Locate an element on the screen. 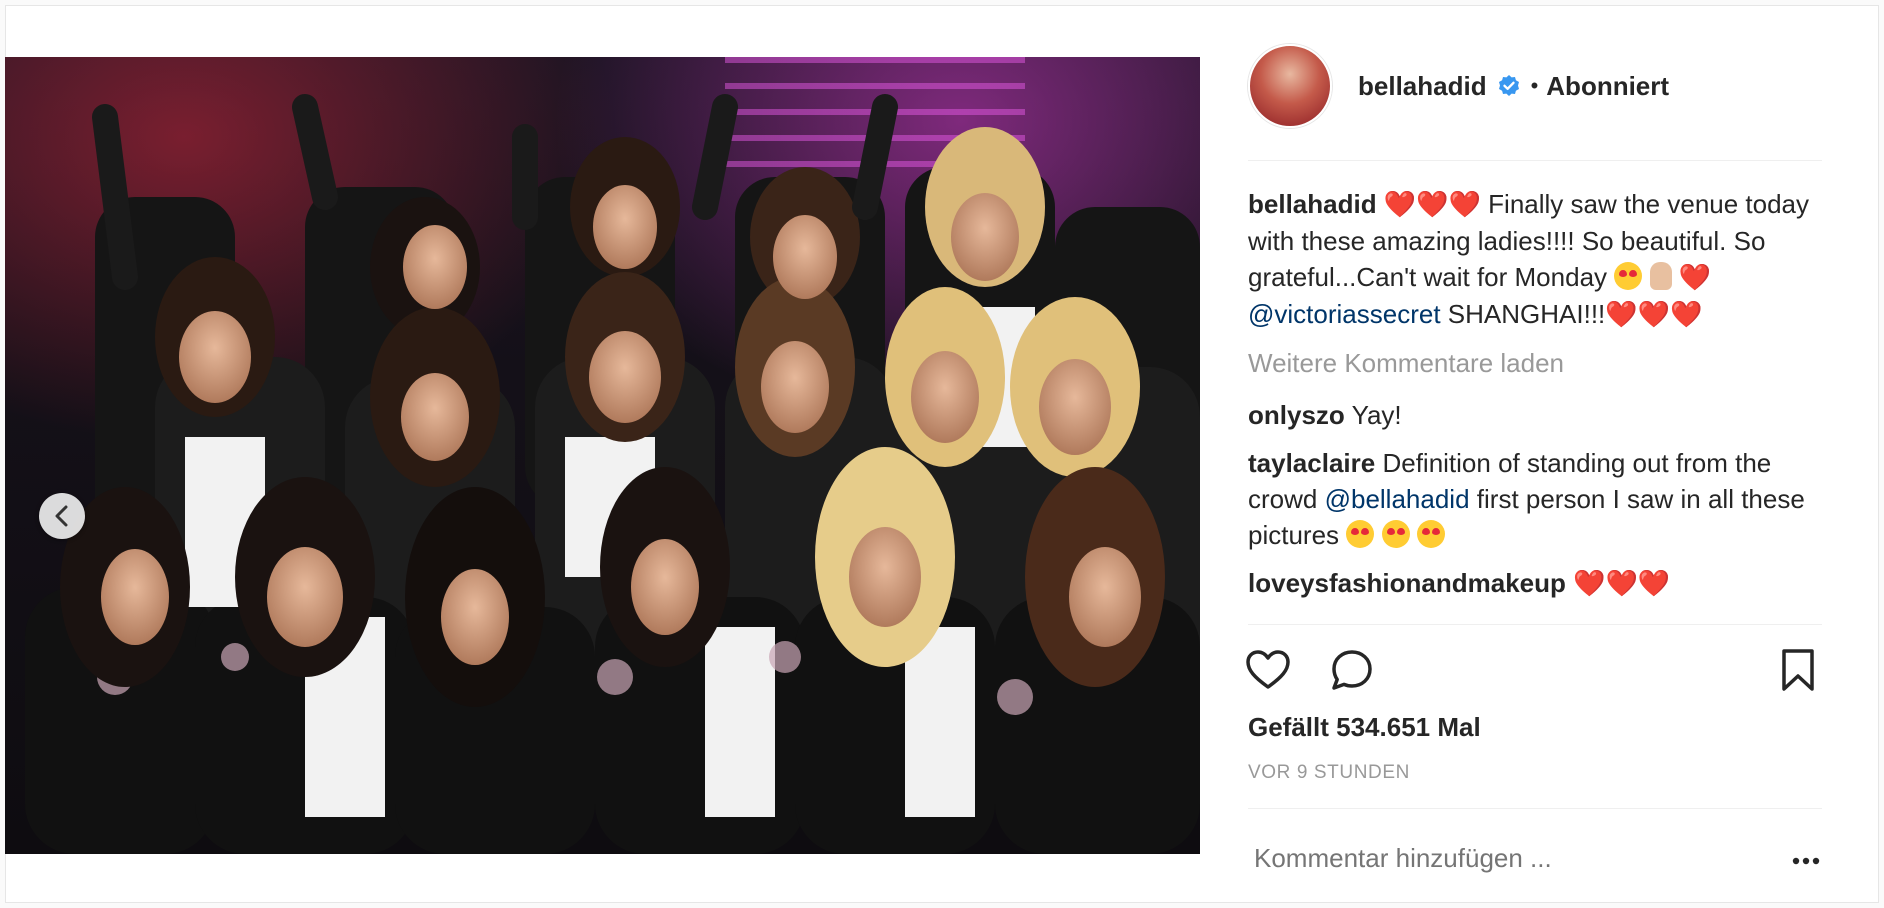  comment-username: taylaclaire is located at coordinates (1311, 463).